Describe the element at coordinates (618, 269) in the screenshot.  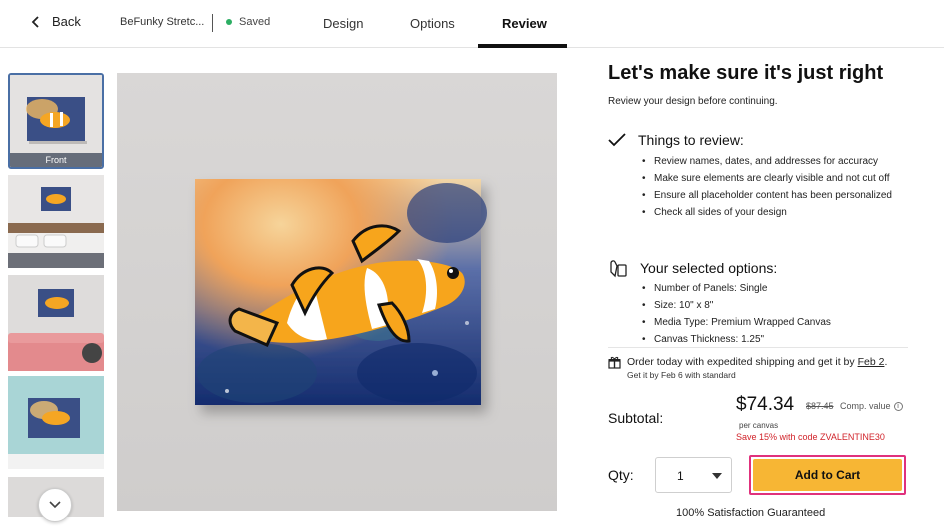
I see `options-icon` at that location.